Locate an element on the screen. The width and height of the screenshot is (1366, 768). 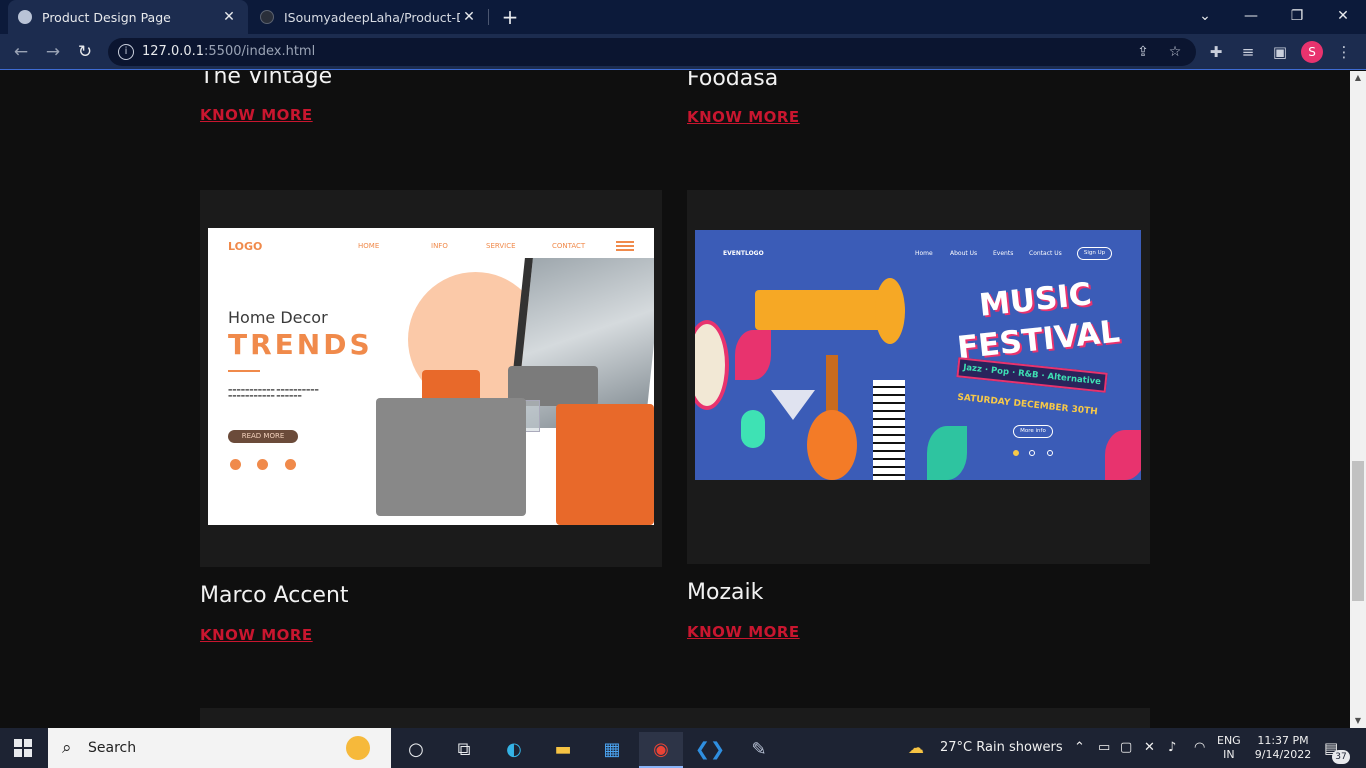
minimize-button: — is located at coordinates (1251, 17).